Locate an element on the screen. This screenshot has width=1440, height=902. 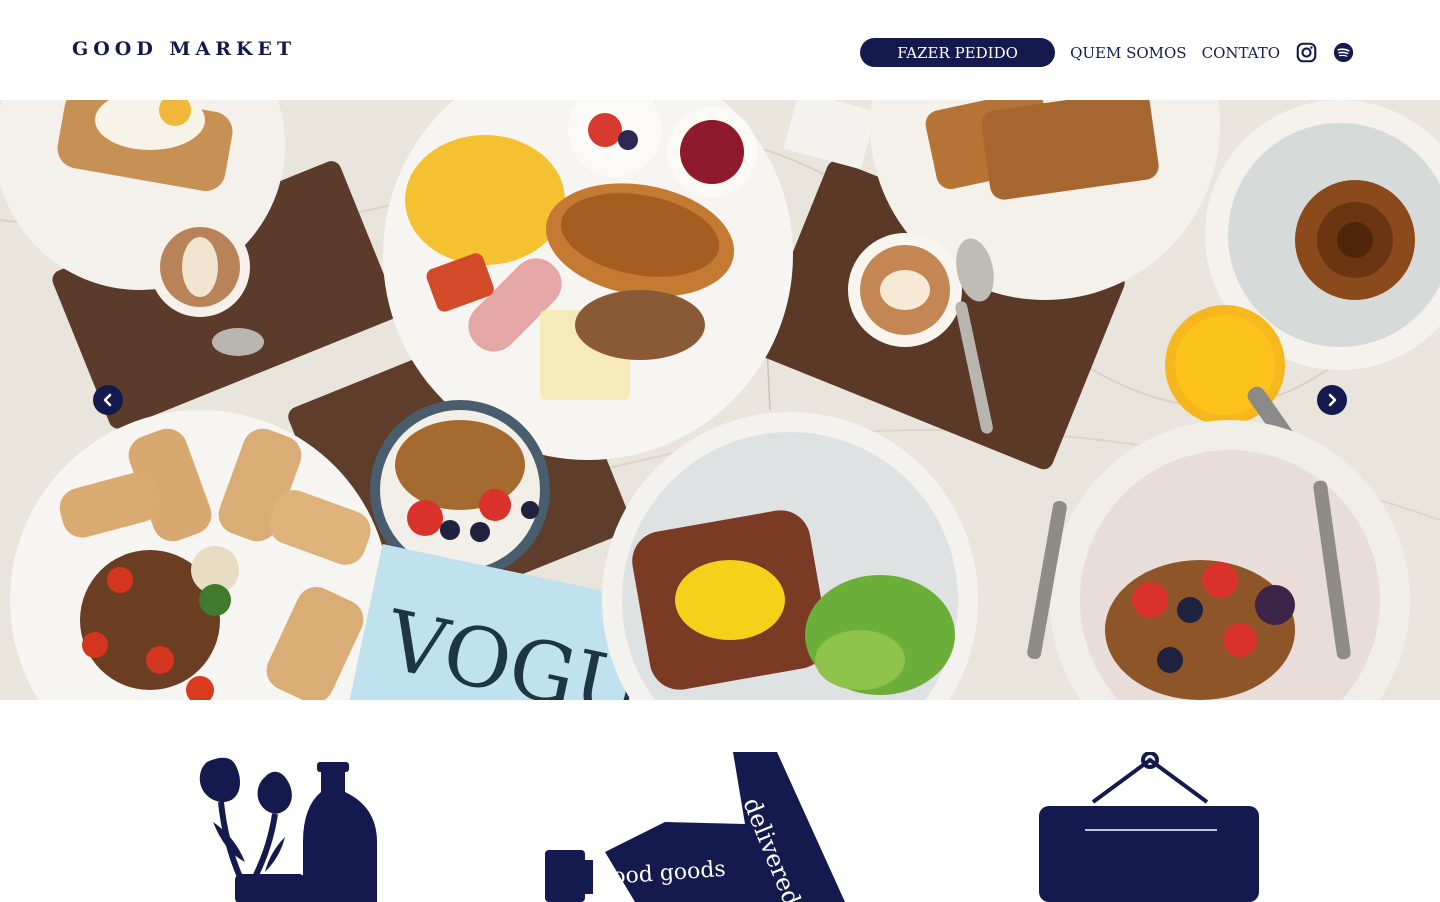
spotify-icon is located at coordinates (1343, 53).